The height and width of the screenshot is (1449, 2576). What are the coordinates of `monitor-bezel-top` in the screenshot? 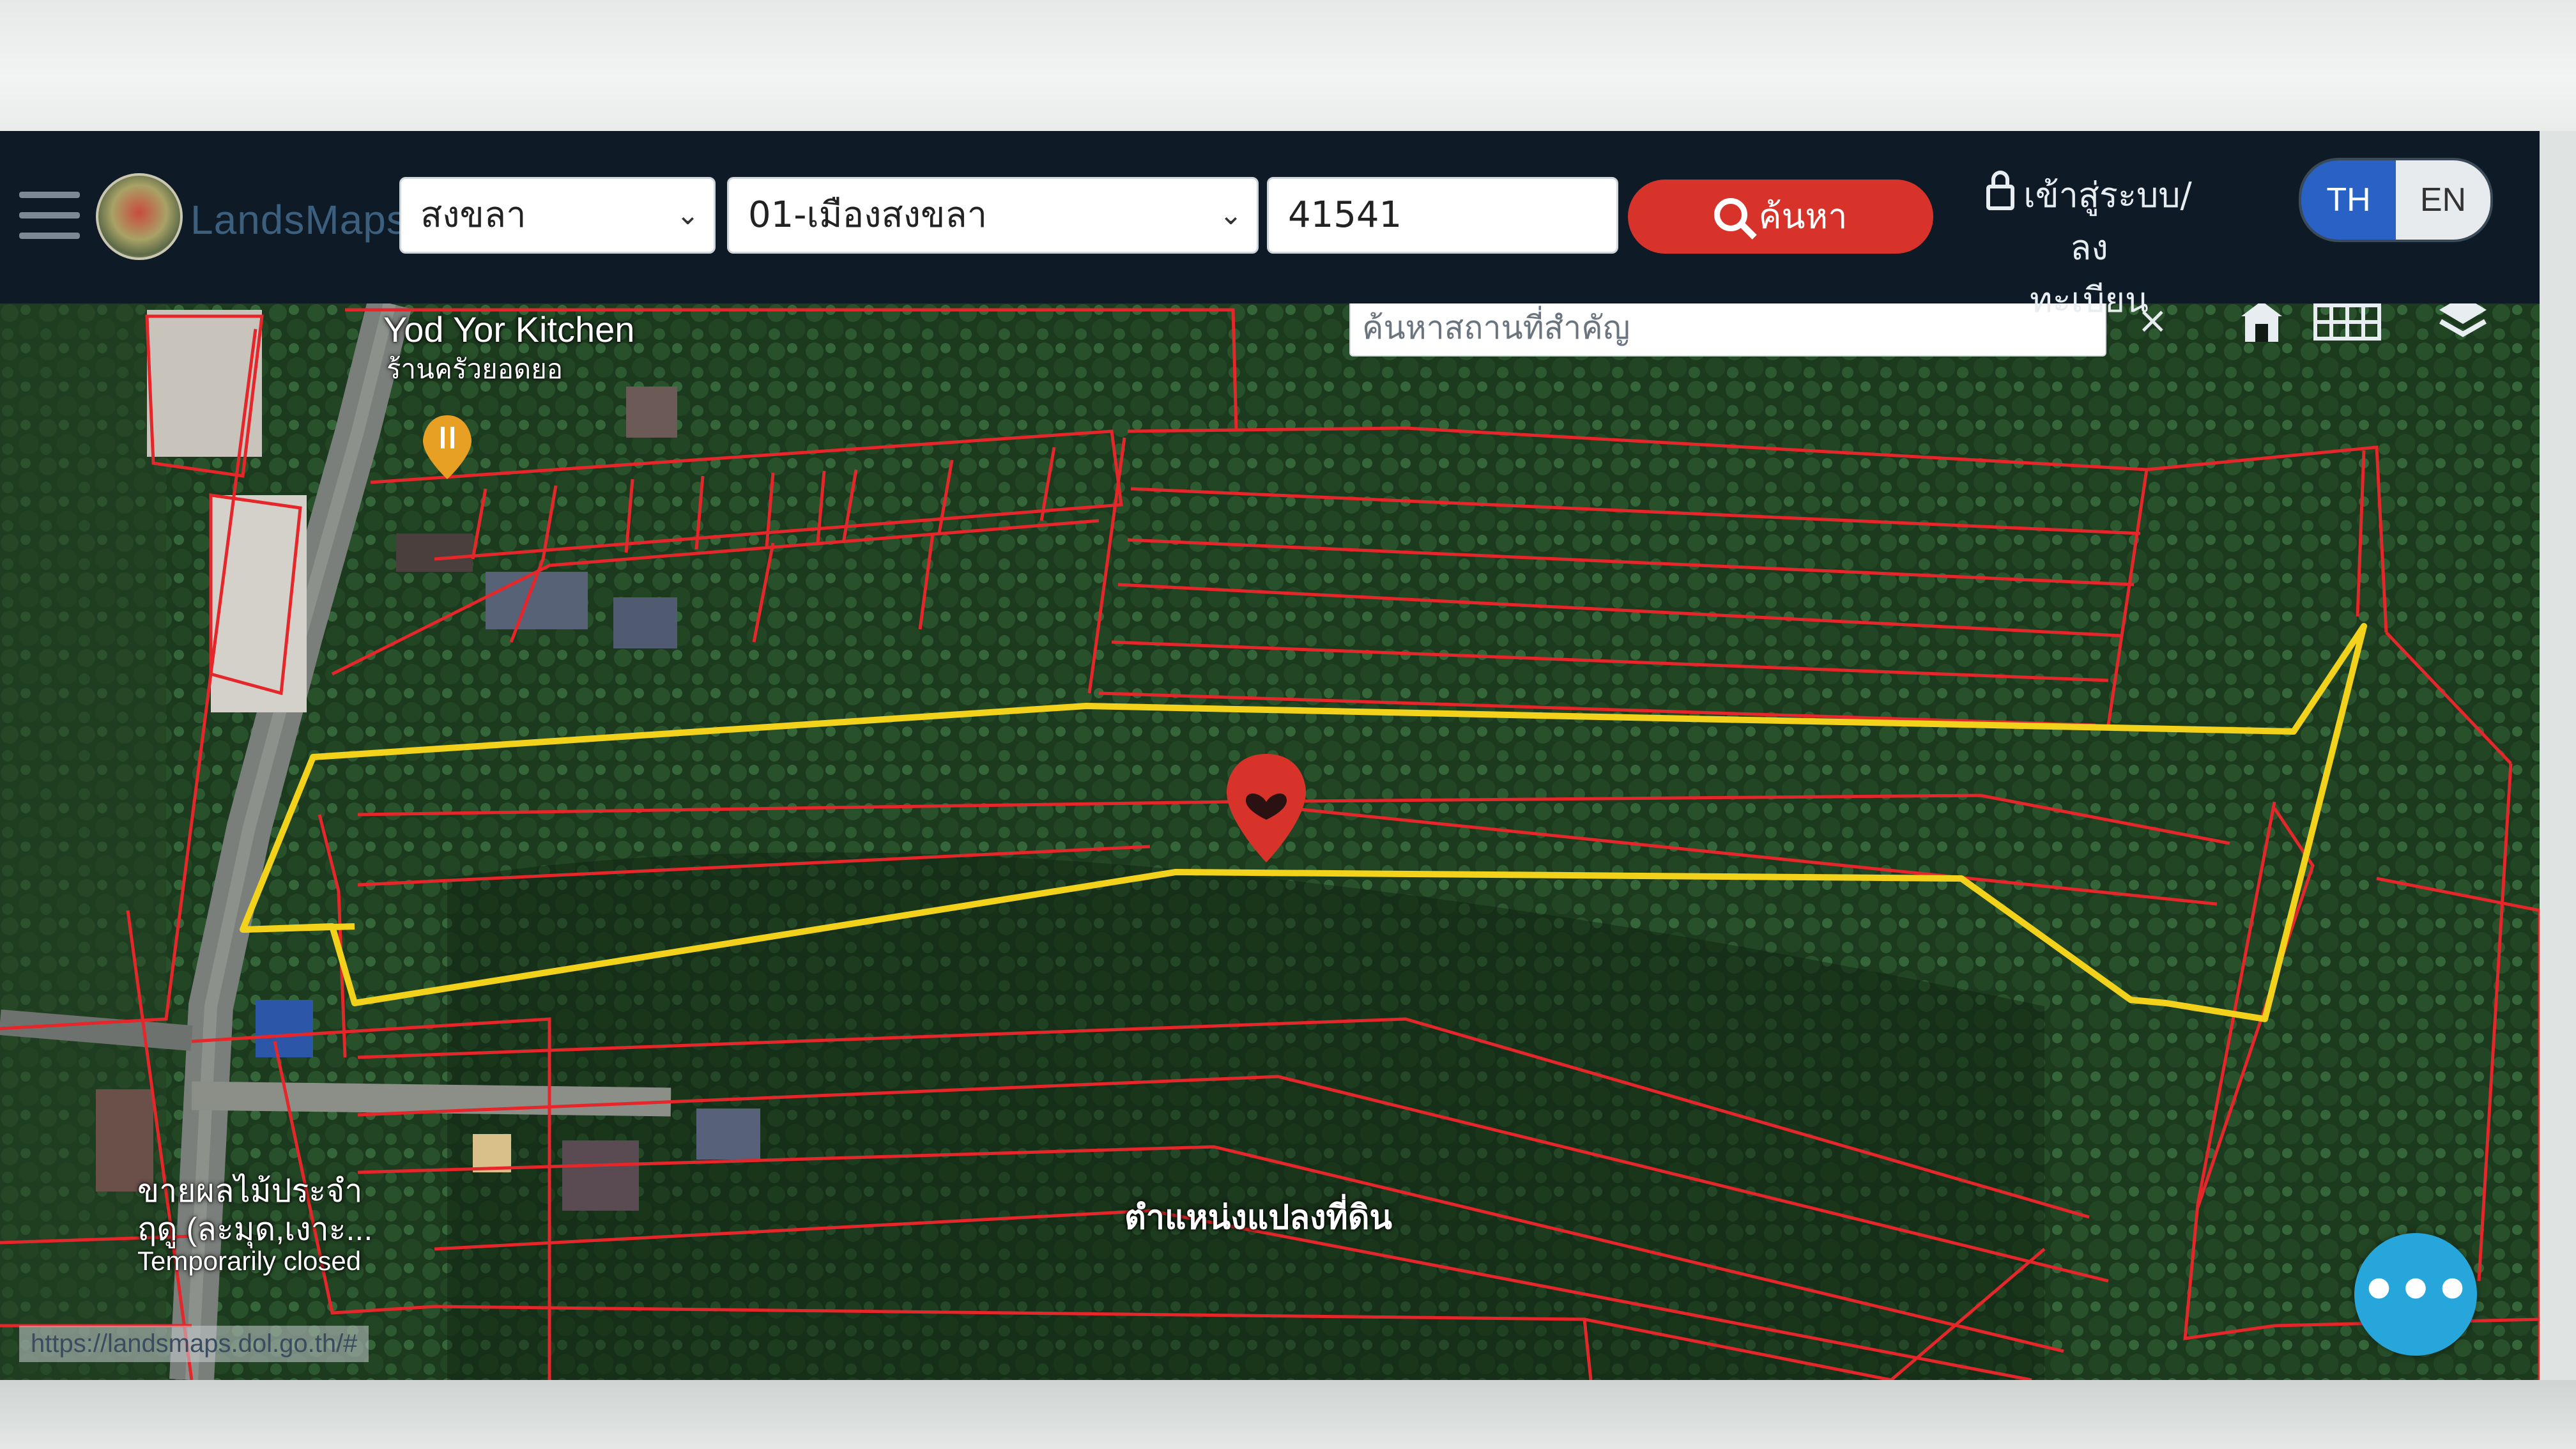 It's located at (1288, 65).